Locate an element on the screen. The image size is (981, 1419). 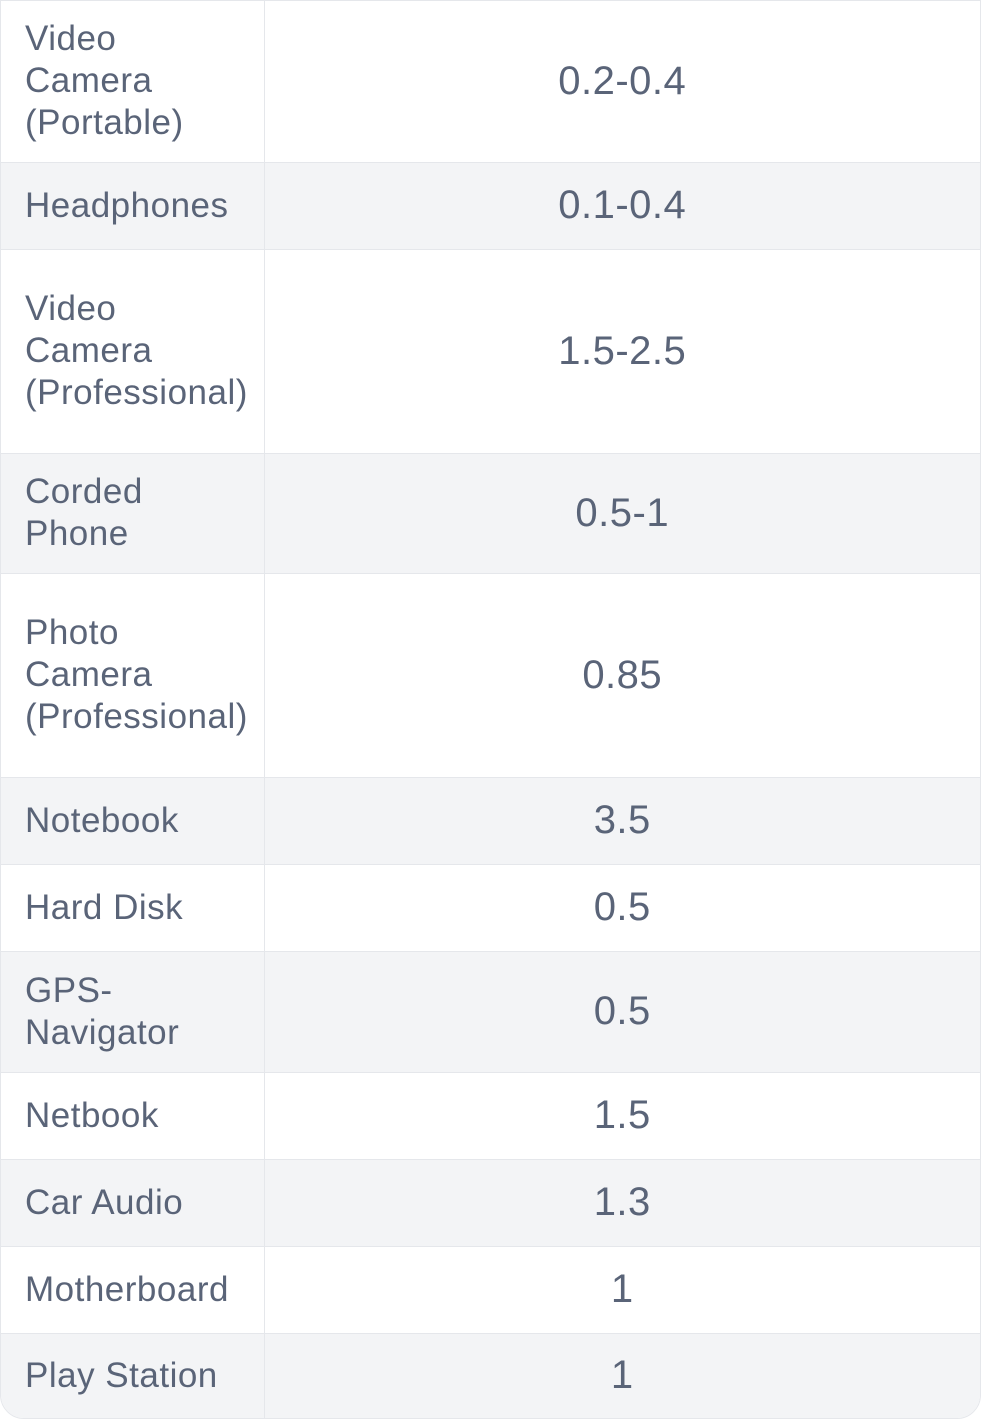
table-row: Car Audio 1.3 is located at coordinates (490, 1202).